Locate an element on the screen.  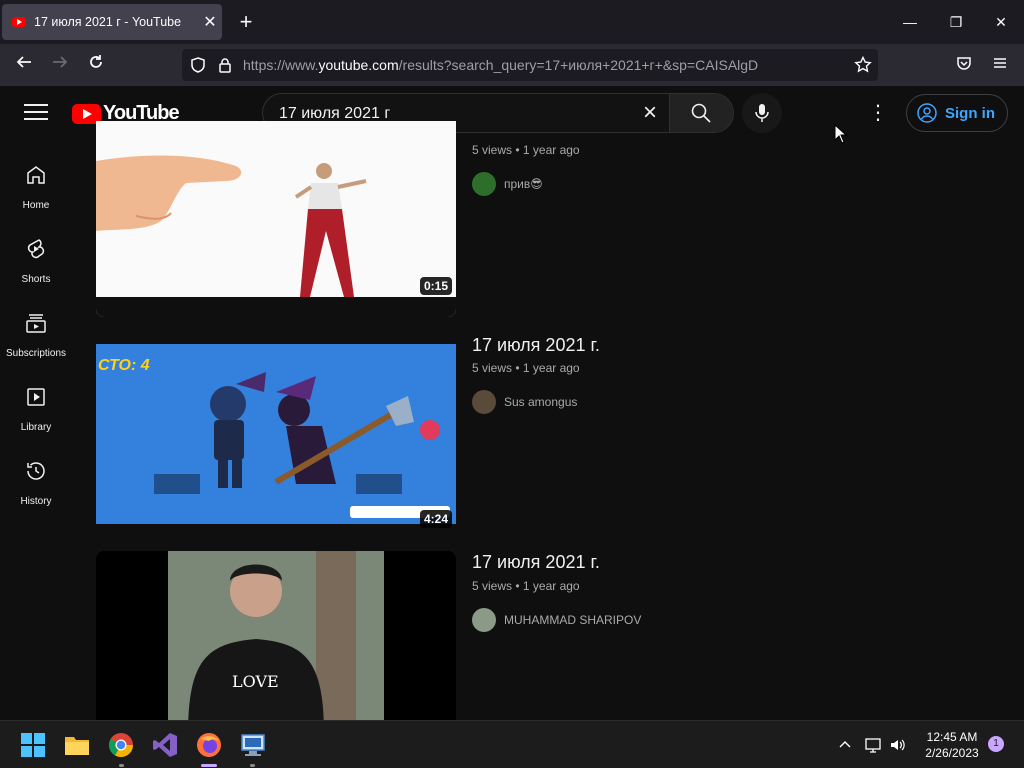
video-thumbnail: 0:15 is located at coordinates (276, 219).